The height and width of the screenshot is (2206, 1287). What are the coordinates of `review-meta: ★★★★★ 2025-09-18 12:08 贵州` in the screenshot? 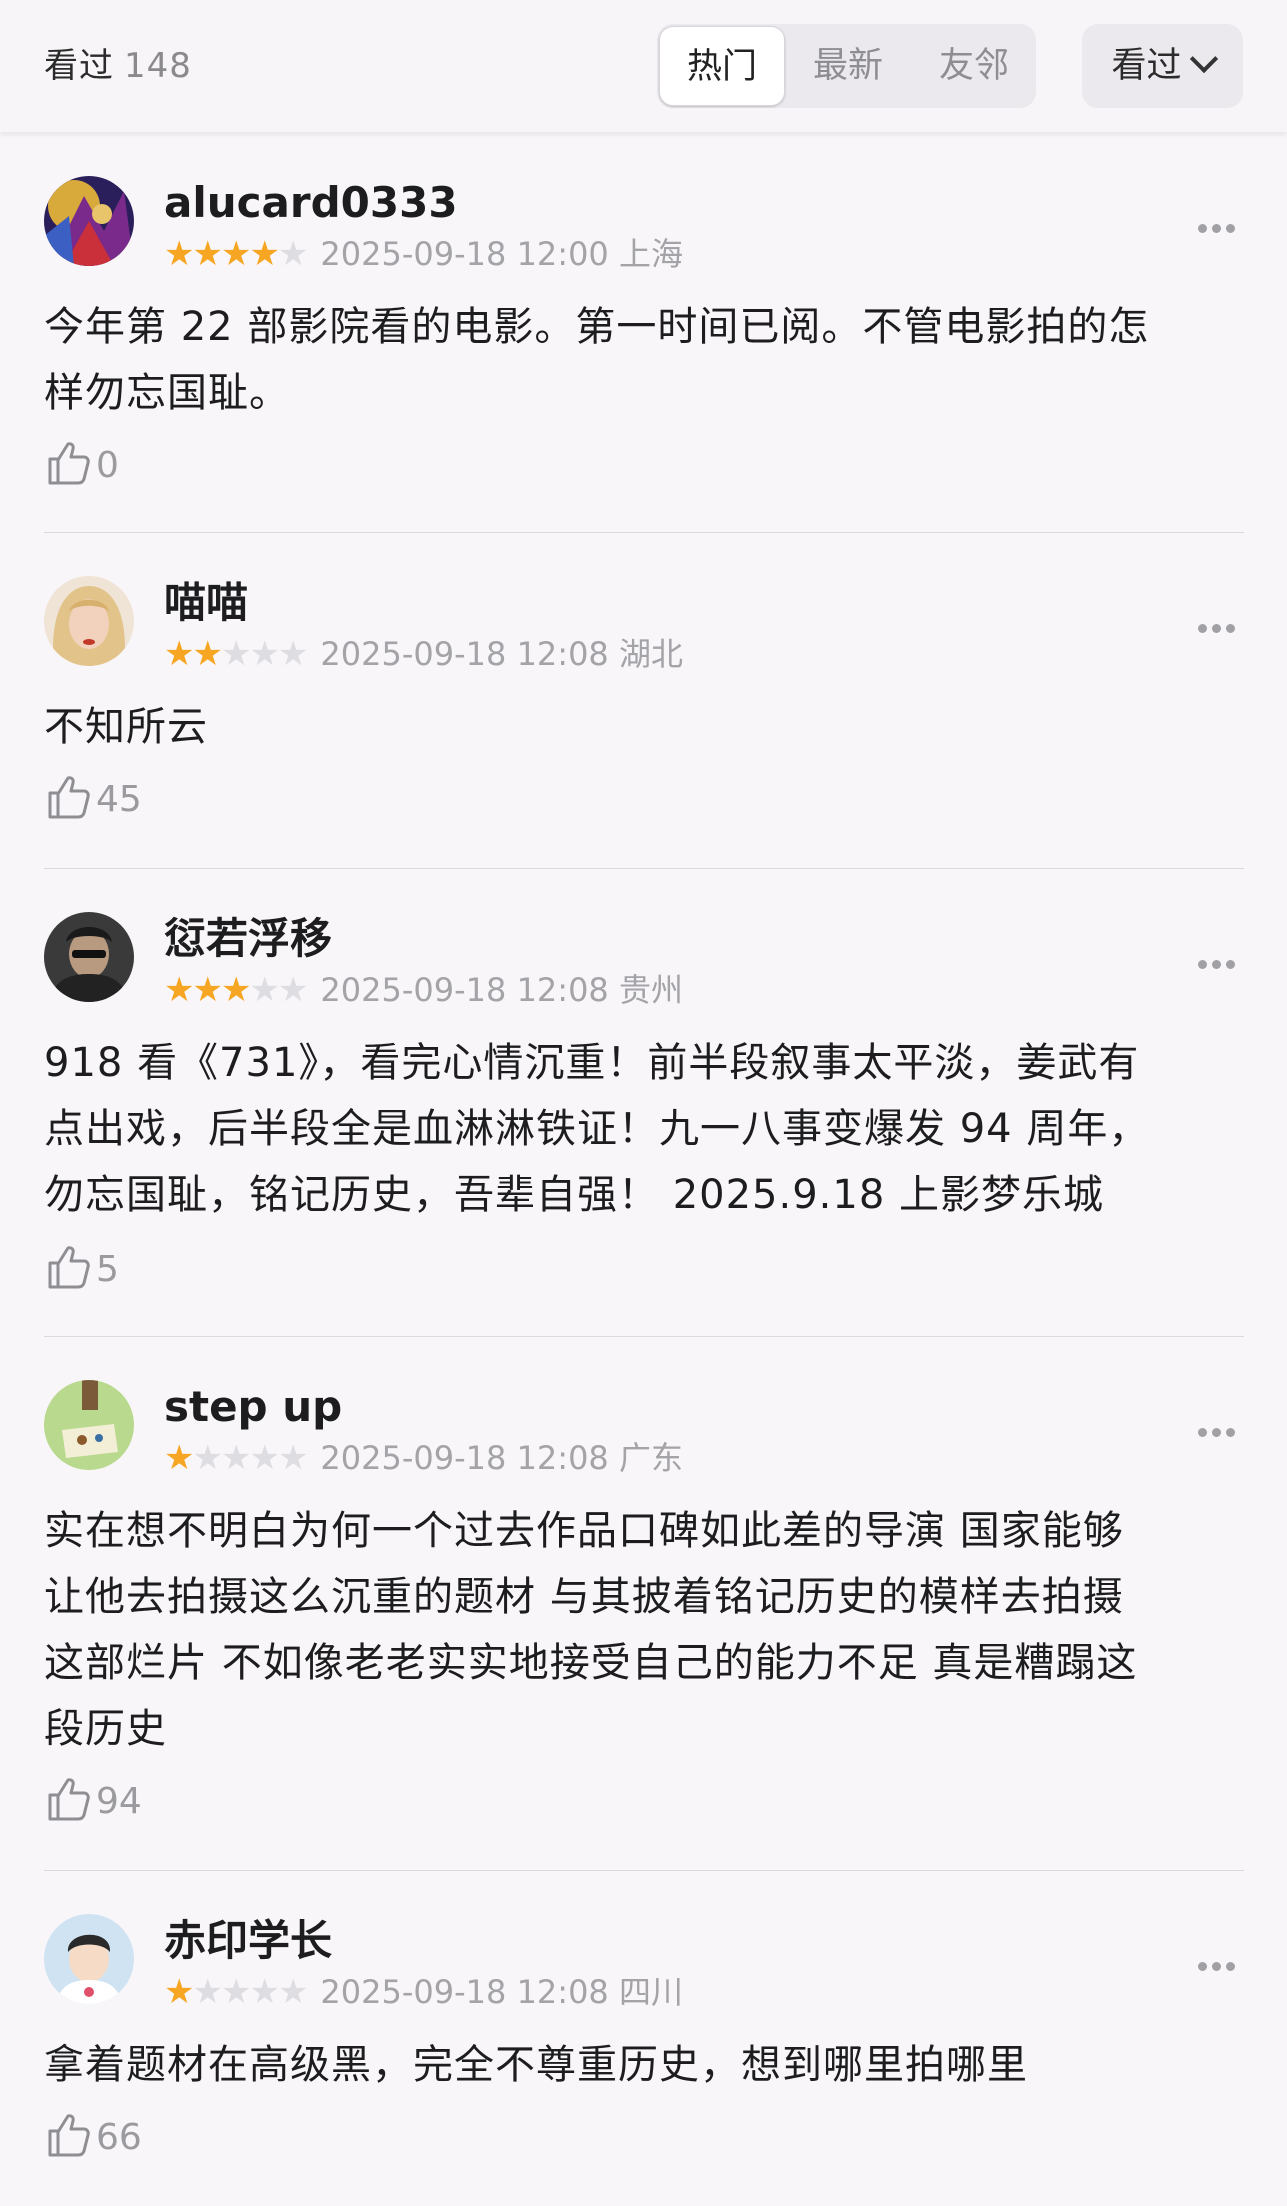 It's located at (423, 990).